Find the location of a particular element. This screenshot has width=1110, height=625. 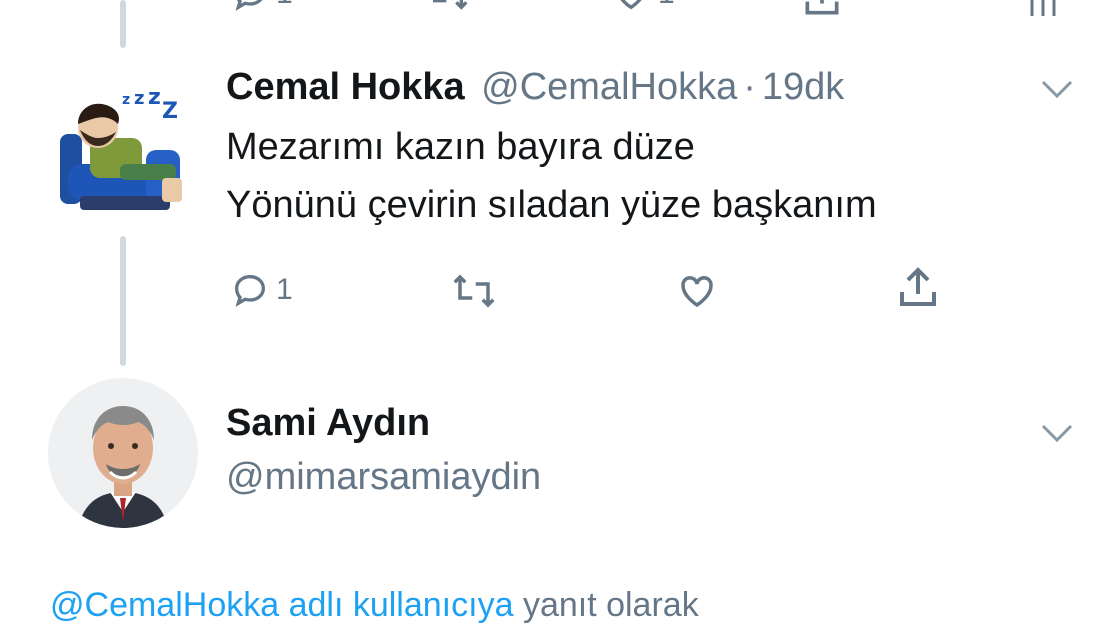

thread-line-top is located at coordinates (123, 24).